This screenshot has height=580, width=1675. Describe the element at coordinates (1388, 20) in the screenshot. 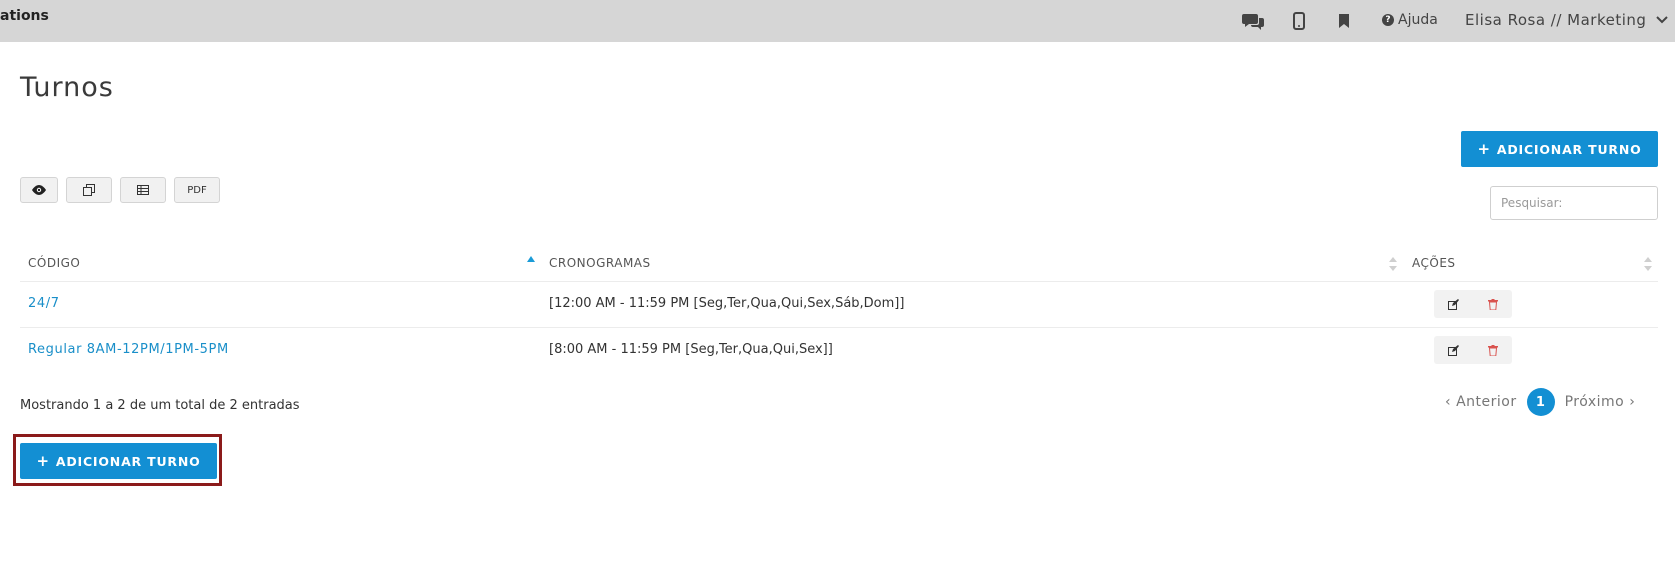

I see `question-icon: ?` at that location.